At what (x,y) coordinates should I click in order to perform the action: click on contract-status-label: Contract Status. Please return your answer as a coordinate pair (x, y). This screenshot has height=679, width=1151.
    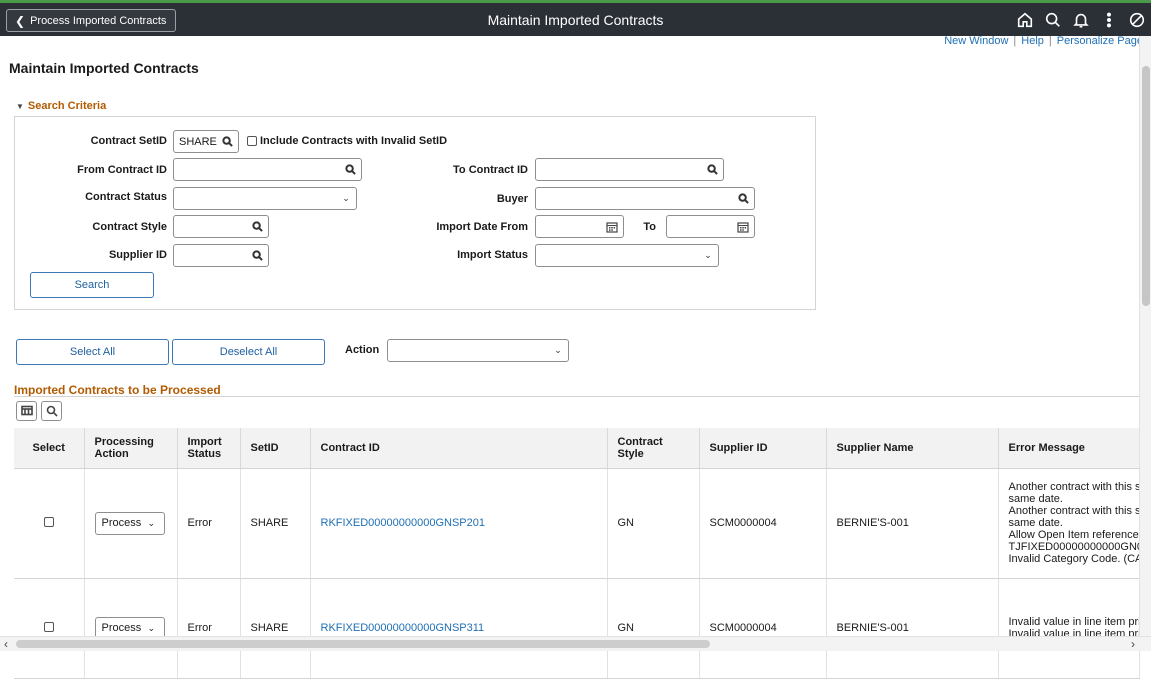
    Looking at the image, I should click on (126, 197).